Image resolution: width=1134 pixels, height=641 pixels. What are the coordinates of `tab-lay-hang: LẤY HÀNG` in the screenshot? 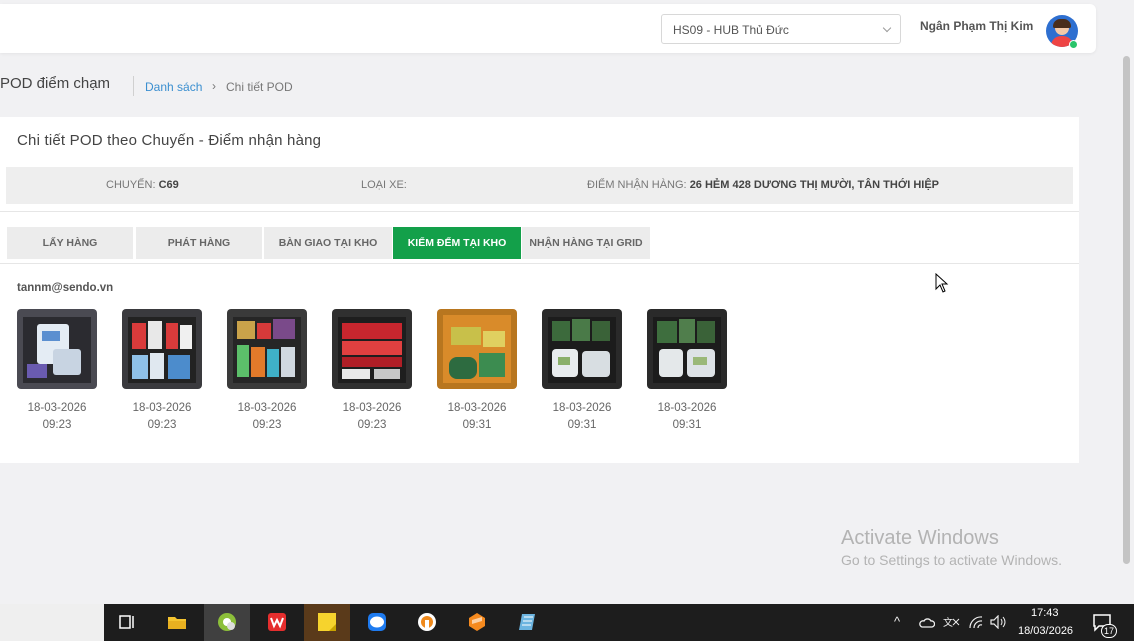 It's located at (70, 243).